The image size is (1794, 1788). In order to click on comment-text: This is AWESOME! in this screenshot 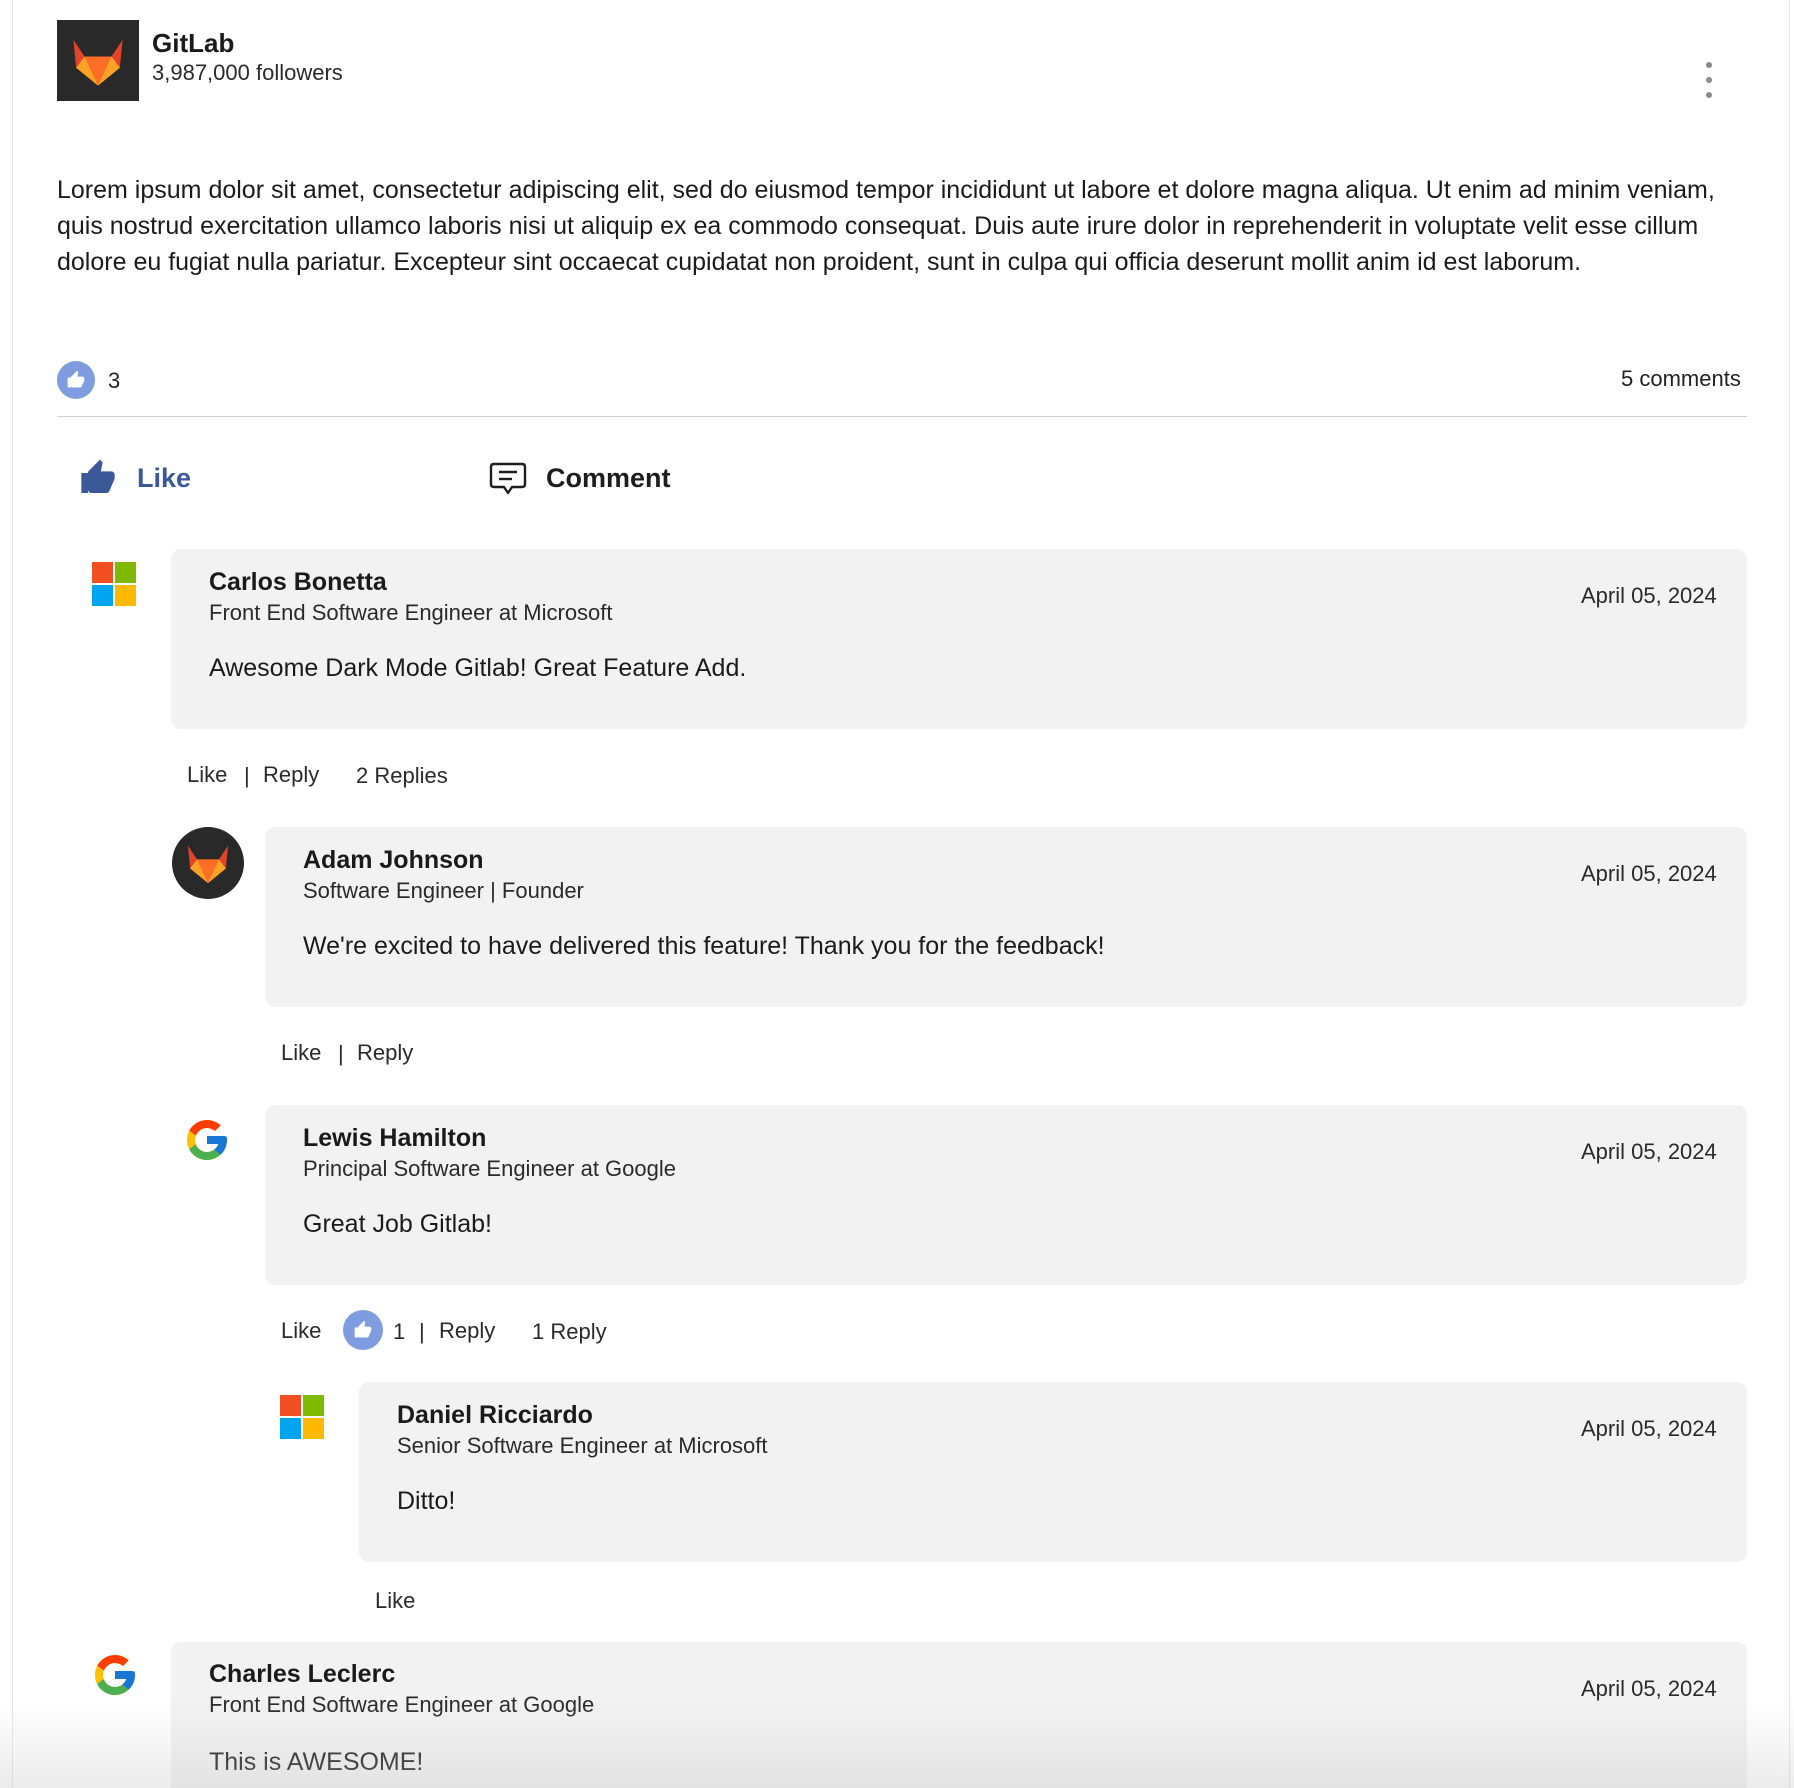, I will do `click(316, 1762)`.